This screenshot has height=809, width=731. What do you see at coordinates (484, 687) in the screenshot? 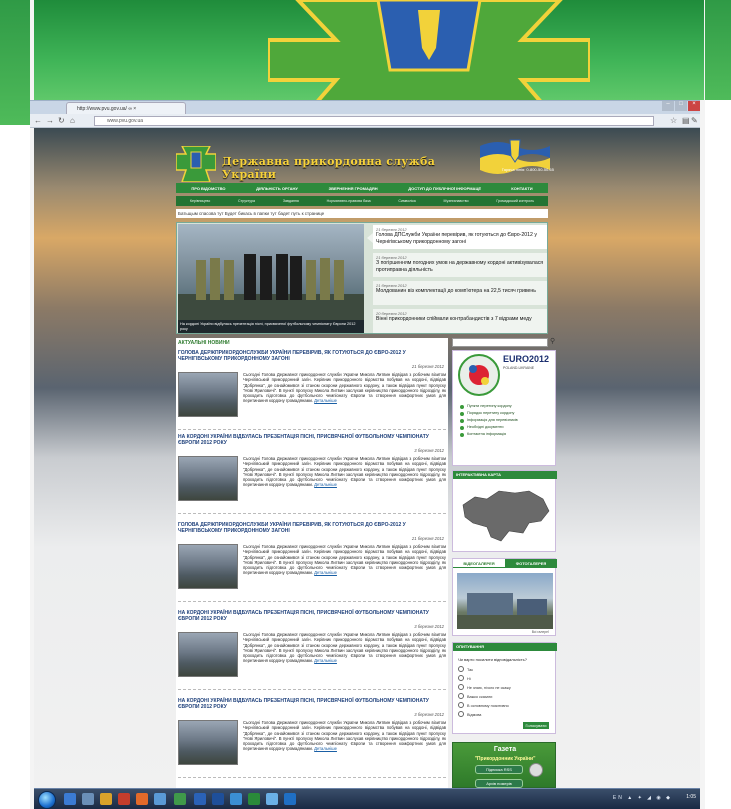
I see `poll-option-radio: Не знаю, нічого не скажу` at bounding box center [484, 687].